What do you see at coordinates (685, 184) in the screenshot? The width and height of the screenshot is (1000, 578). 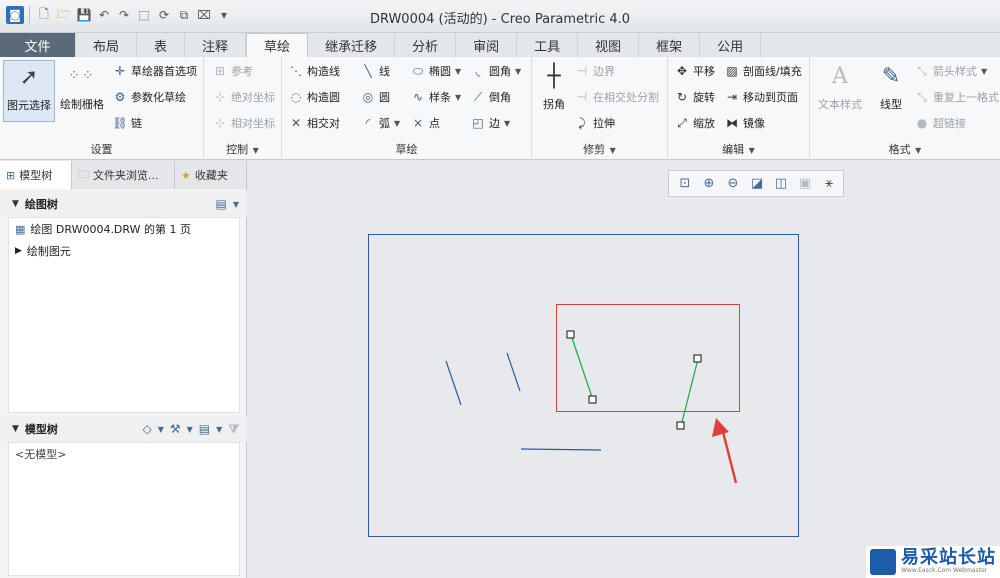 I see `refit-icon: ⊡` at bounding box center [685, 184].